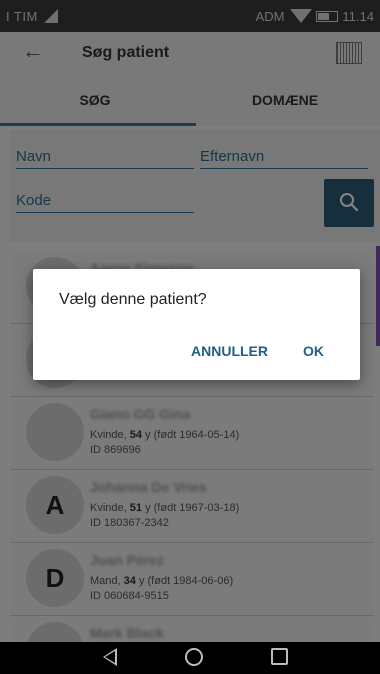 Image resolution: width=380 pixels, height=674 pixels. I want to click on back-triangle-icon, so click(110, 657).